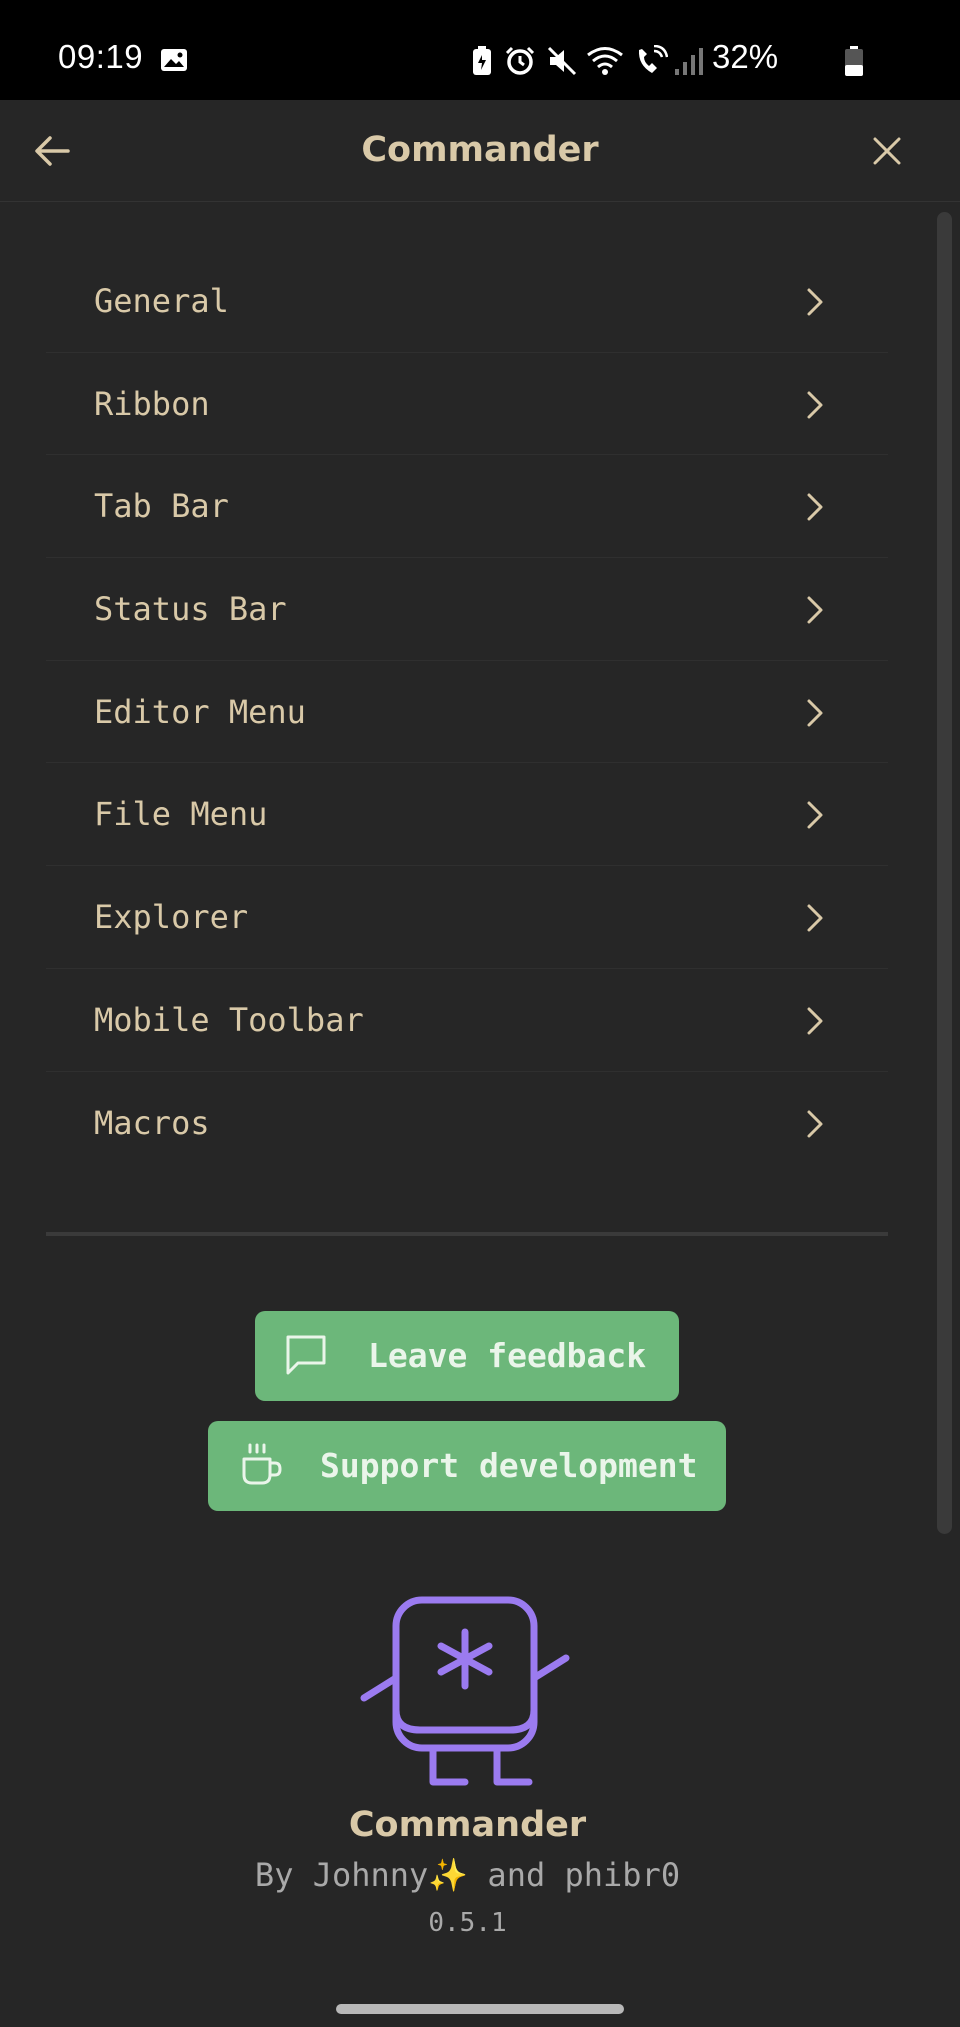 Image resolution: width=960 pixels, height=2027 pixels. Describe the element at coordinates (710, 50) in the screenshot. I see `status-icons: 32%` at that location.